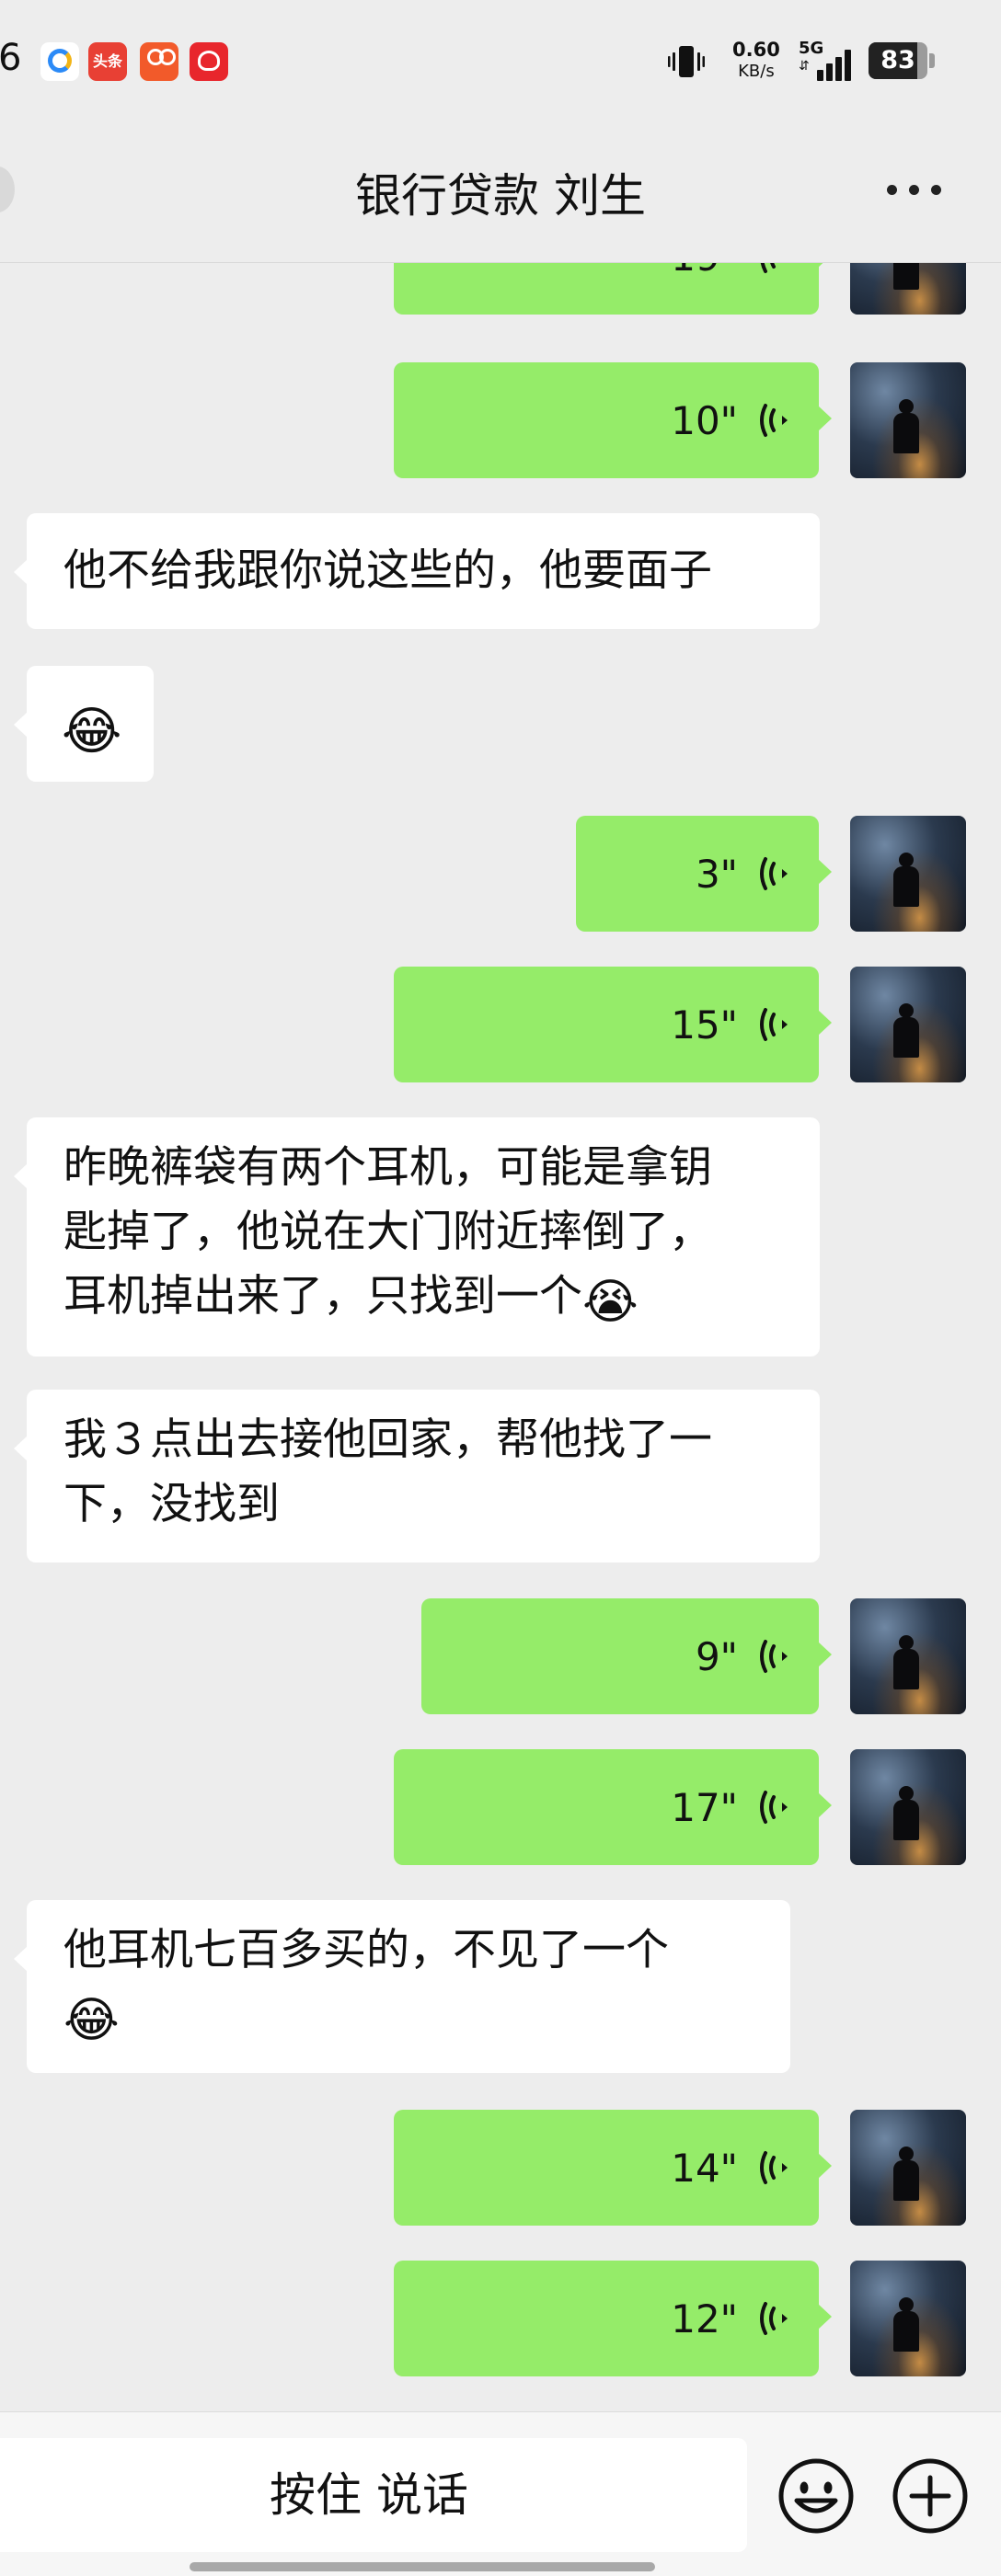 The width and height of the screenshot is (1001, 2576). What do you see at coordinates (705, 2168) in the screenshot?
I see `voice-duration: 14"` at bounding box center [705, 2168].